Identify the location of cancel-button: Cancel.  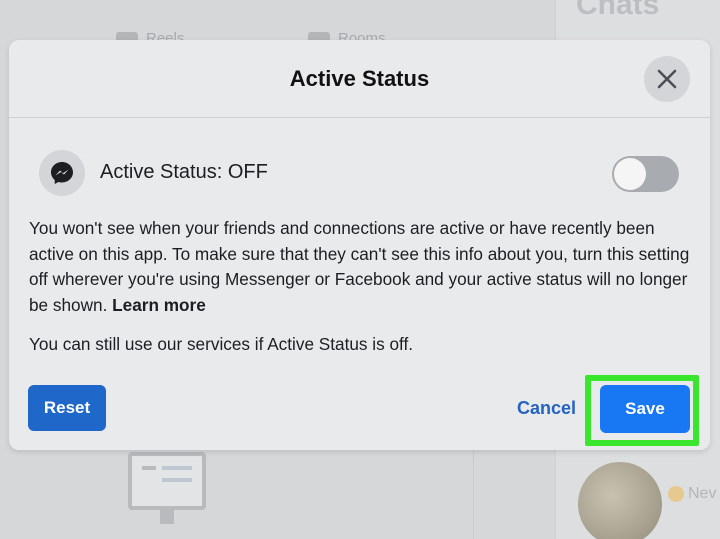
(546, 408).